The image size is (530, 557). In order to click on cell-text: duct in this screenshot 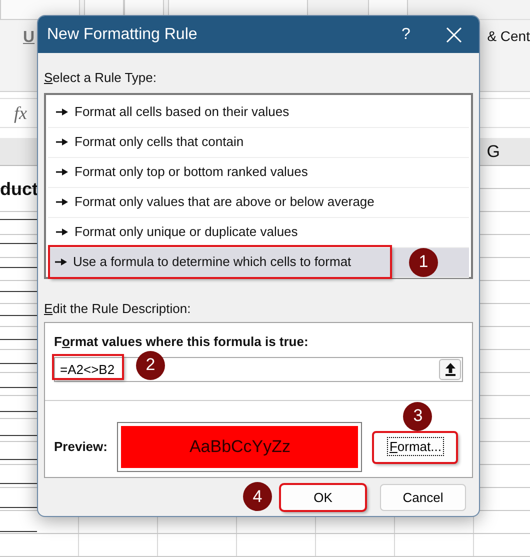, I will do `click(19, 189)`.